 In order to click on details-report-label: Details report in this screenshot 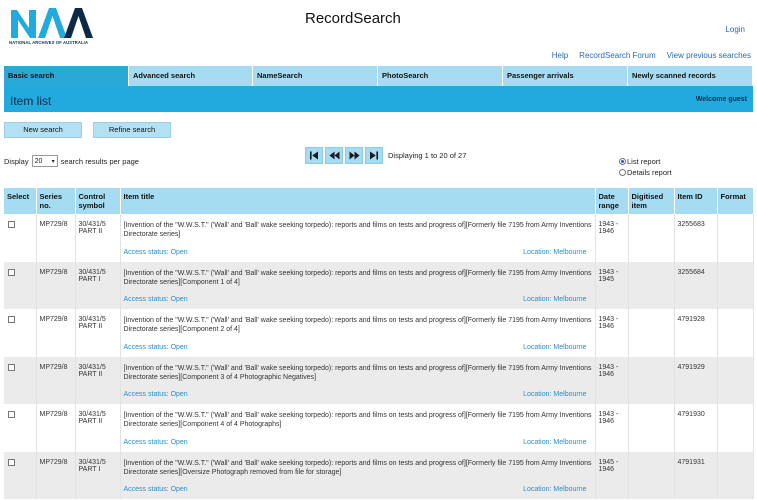, I will do `click(649, 172)`.